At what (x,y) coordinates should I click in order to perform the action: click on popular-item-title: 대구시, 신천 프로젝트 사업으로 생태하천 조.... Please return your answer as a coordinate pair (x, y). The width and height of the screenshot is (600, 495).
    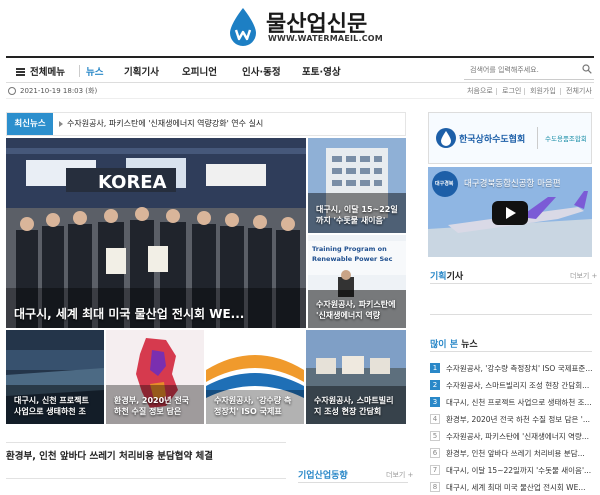
    Looking at the image, I should click on (519, 402).